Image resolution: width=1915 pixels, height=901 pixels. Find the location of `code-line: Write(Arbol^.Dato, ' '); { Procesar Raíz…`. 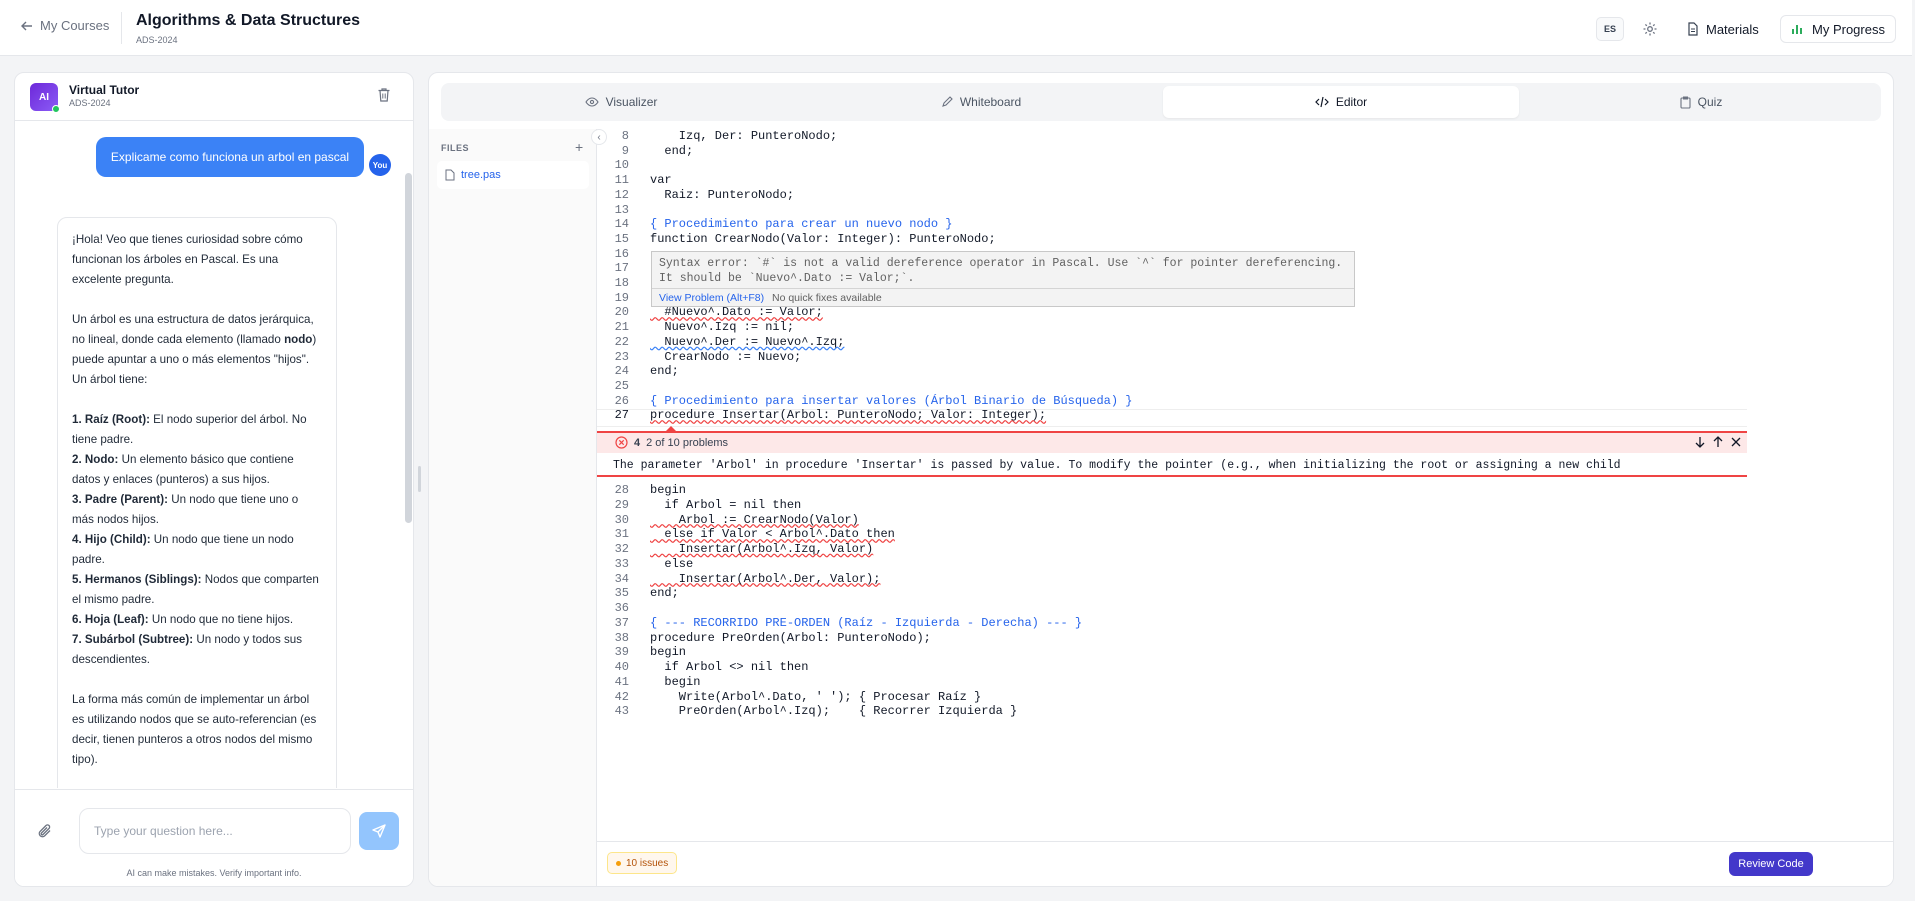

code-line: Write(Arbol^.Dato, ' '); { Procesar Raíz… is located at coordinates (815, 697).